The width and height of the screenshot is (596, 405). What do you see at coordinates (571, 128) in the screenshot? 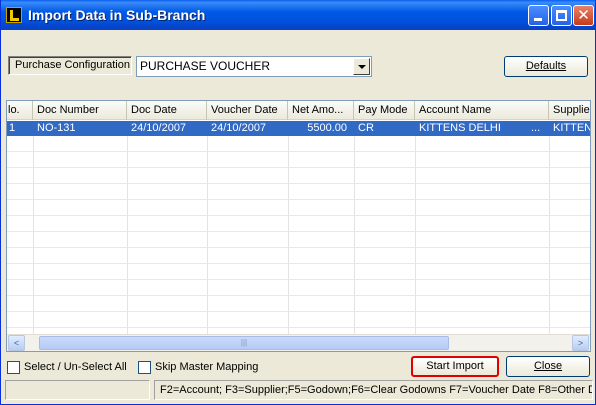
I see `cell-supplier: KITTEN` at bounding box center [571, 128].